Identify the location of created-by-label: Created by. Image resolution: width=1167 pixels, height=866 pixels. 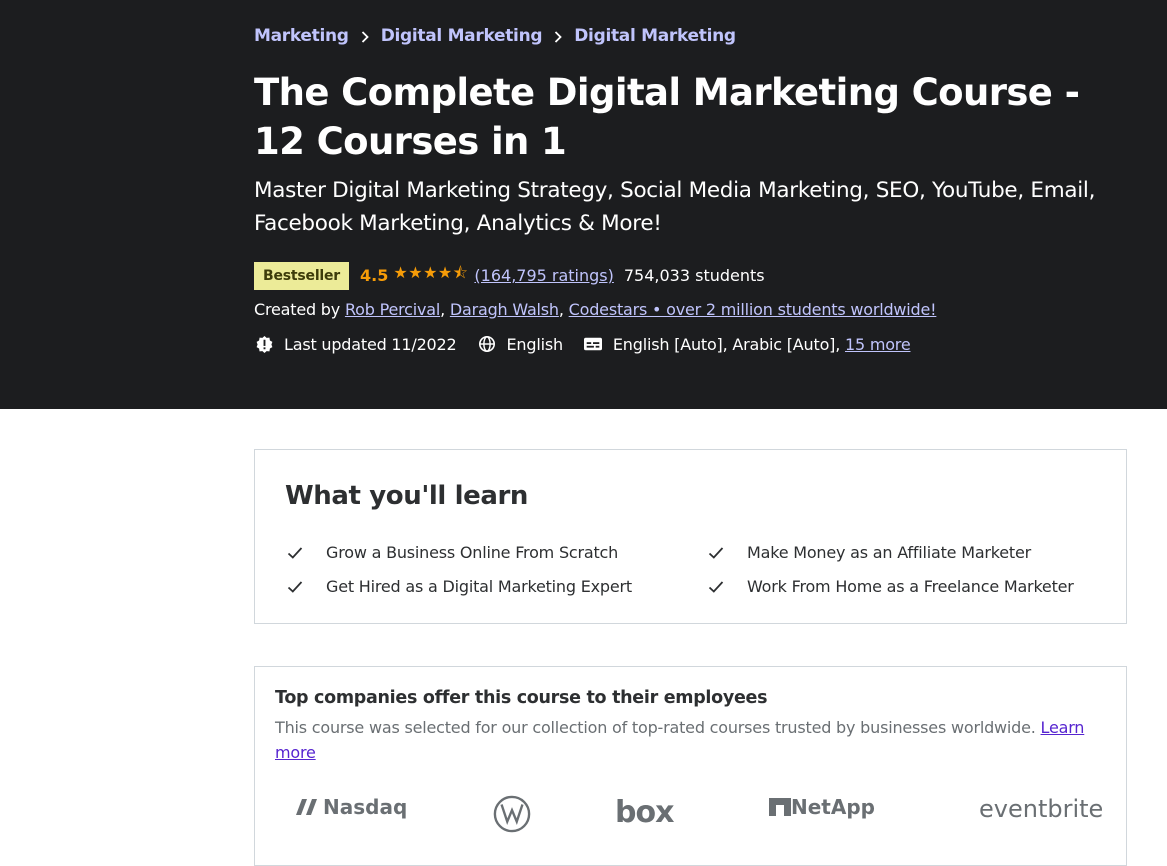
(297, 309).